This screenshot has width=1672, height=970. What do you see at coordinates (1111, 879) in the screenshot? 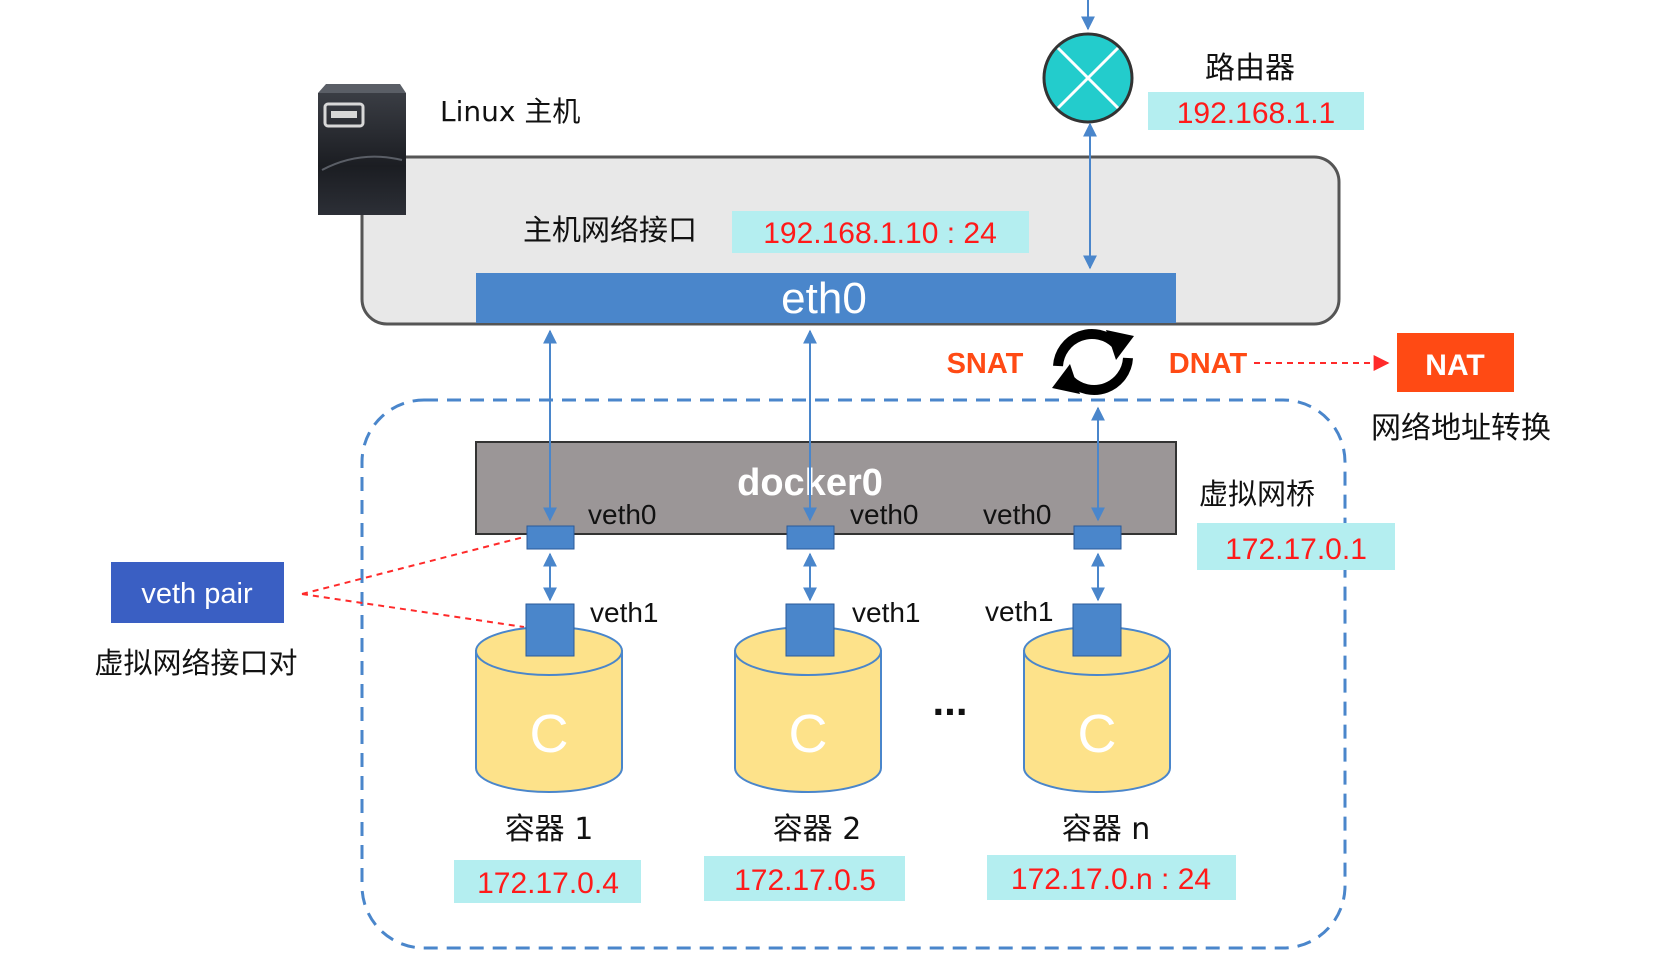
I see `container-n-ip: 172.17.0.n : 24` at bounding box center [1111, 879].